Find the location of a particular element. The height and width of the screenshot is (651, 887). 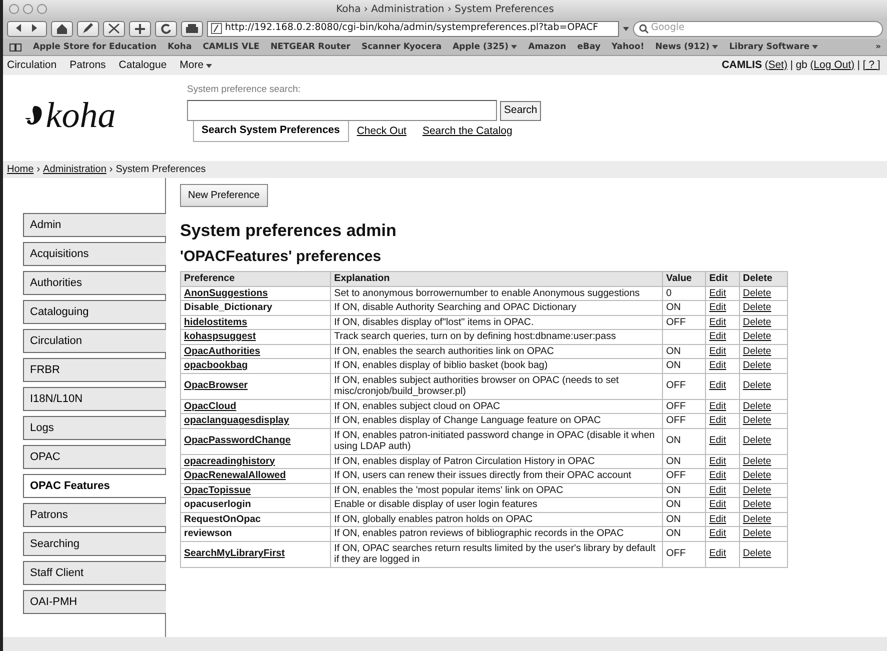

explanation-cell: If ON, enables subject cloud on OPAC is located at coordinates (496, 406).